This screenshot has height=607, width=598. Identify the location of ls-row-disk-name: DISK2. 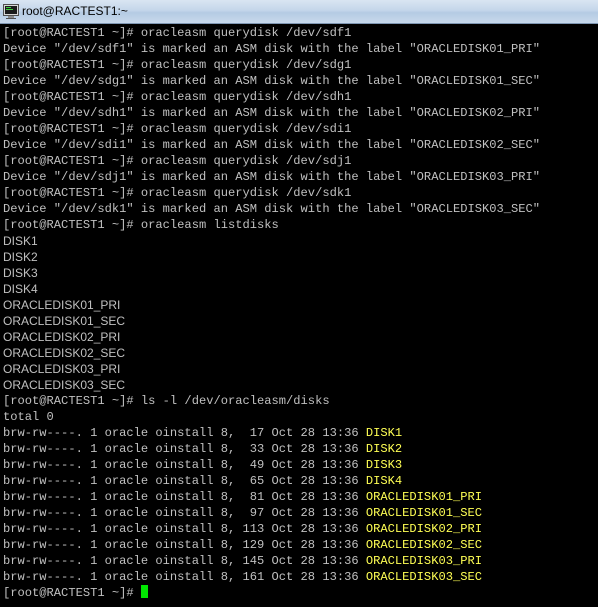
(384, 449).